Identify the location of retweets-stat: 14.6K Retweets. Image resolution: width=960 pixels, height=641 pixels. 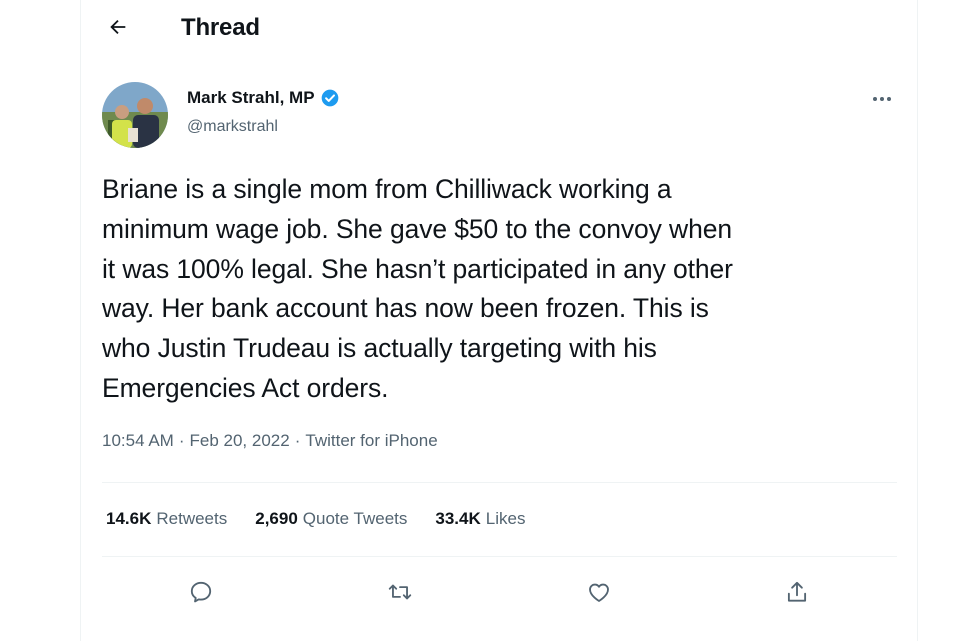
(166, 519).